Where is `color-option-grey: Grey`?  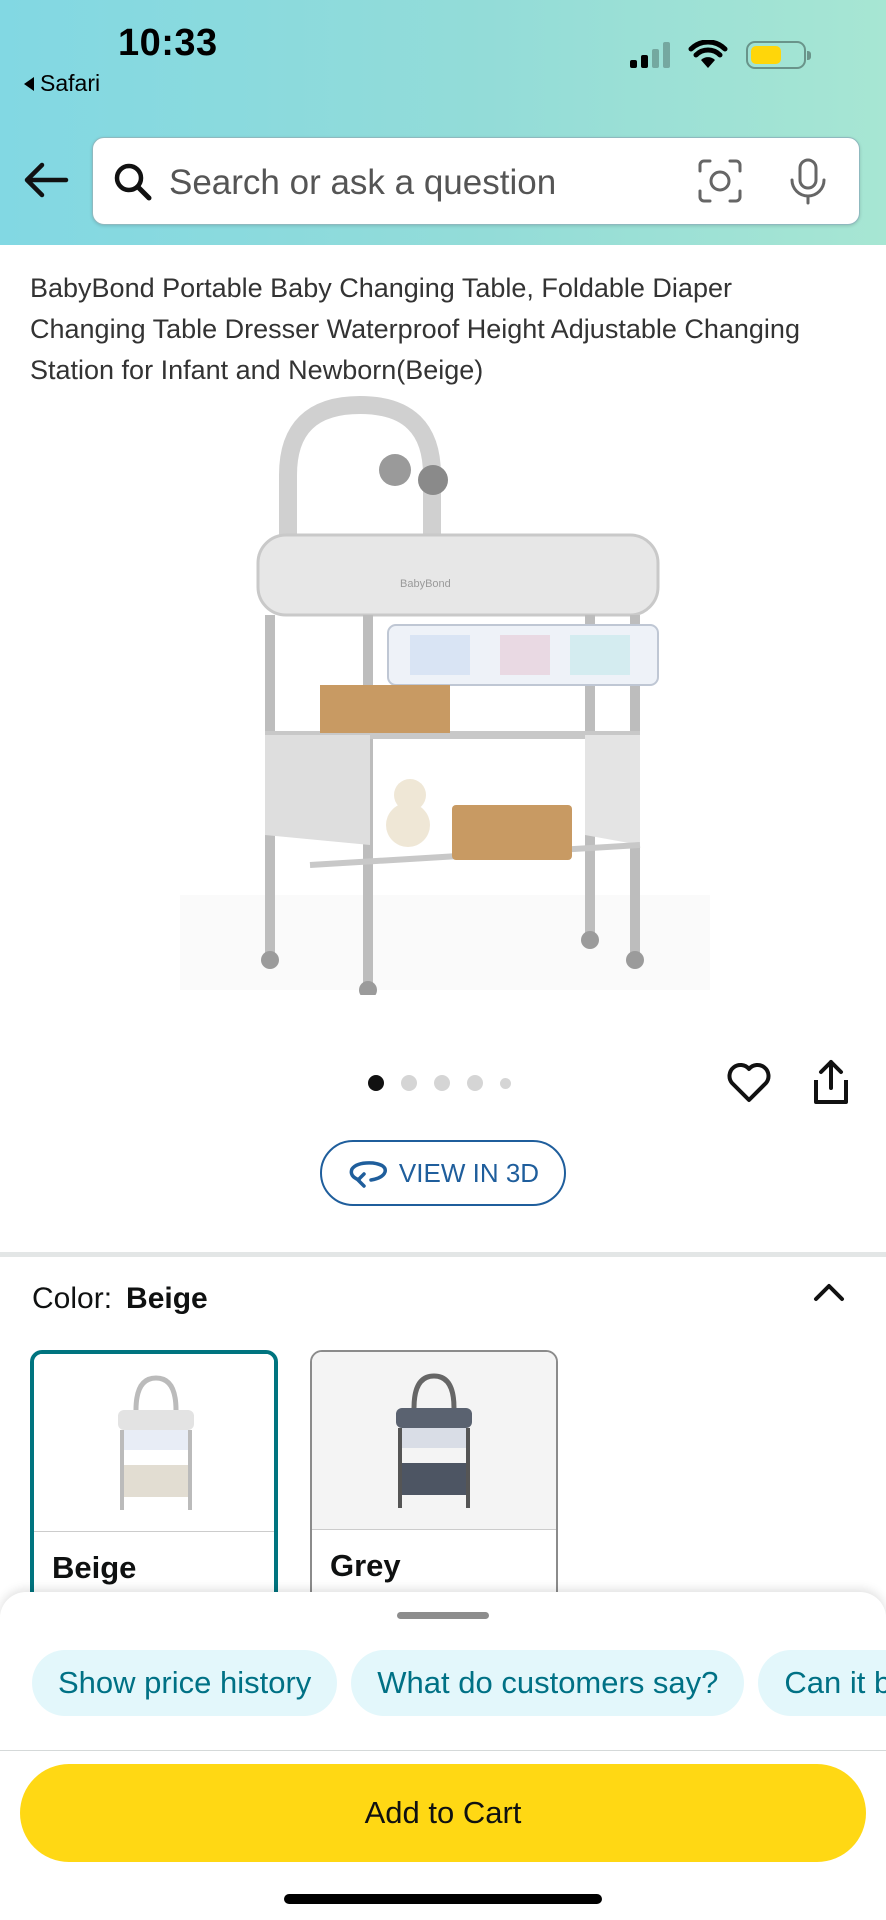 color-option-grey: Grey is located at coordinates (434, 1480).